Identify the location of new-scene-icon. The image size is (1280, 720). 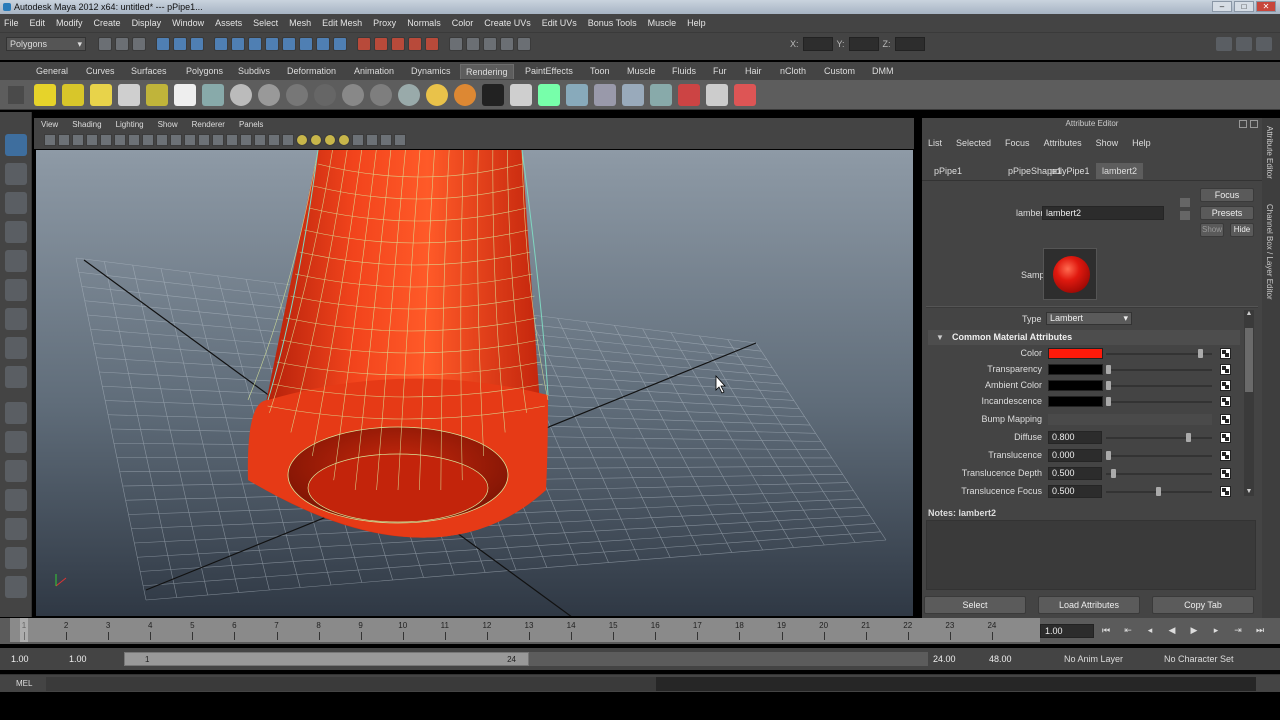
(105, 44).